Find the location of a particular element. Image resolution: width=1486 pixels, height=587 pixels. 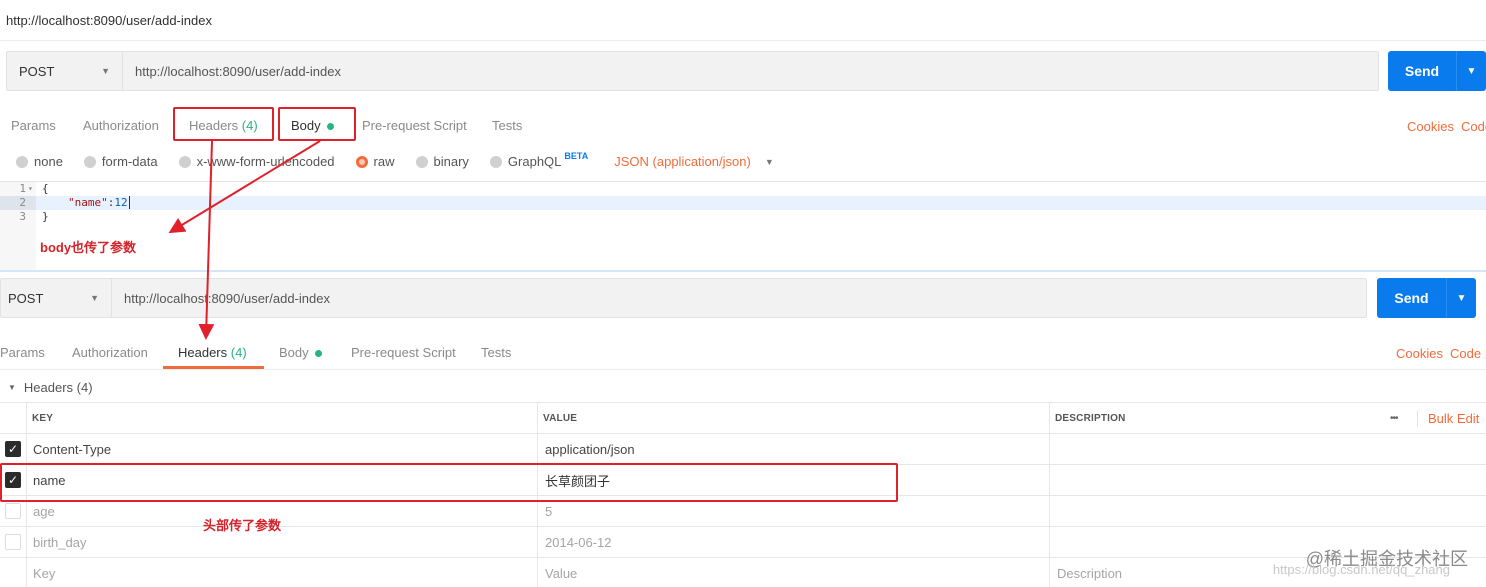

watermark-url: https://blog.csdn.net/qq_zhang is located at coordinates (1361, 569).